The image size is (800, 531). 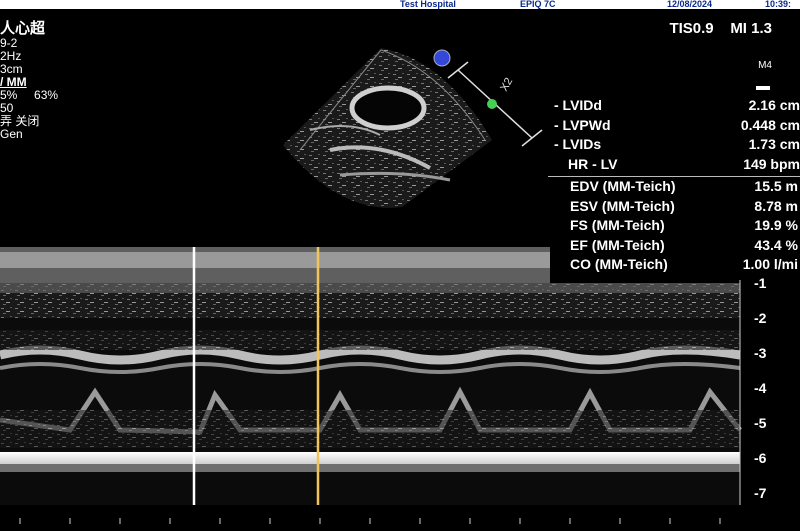 What do you see at coordinates (760, 458) in the screenshot?
I see `depth-tick-label: -6` at bounding box center [760, 458].